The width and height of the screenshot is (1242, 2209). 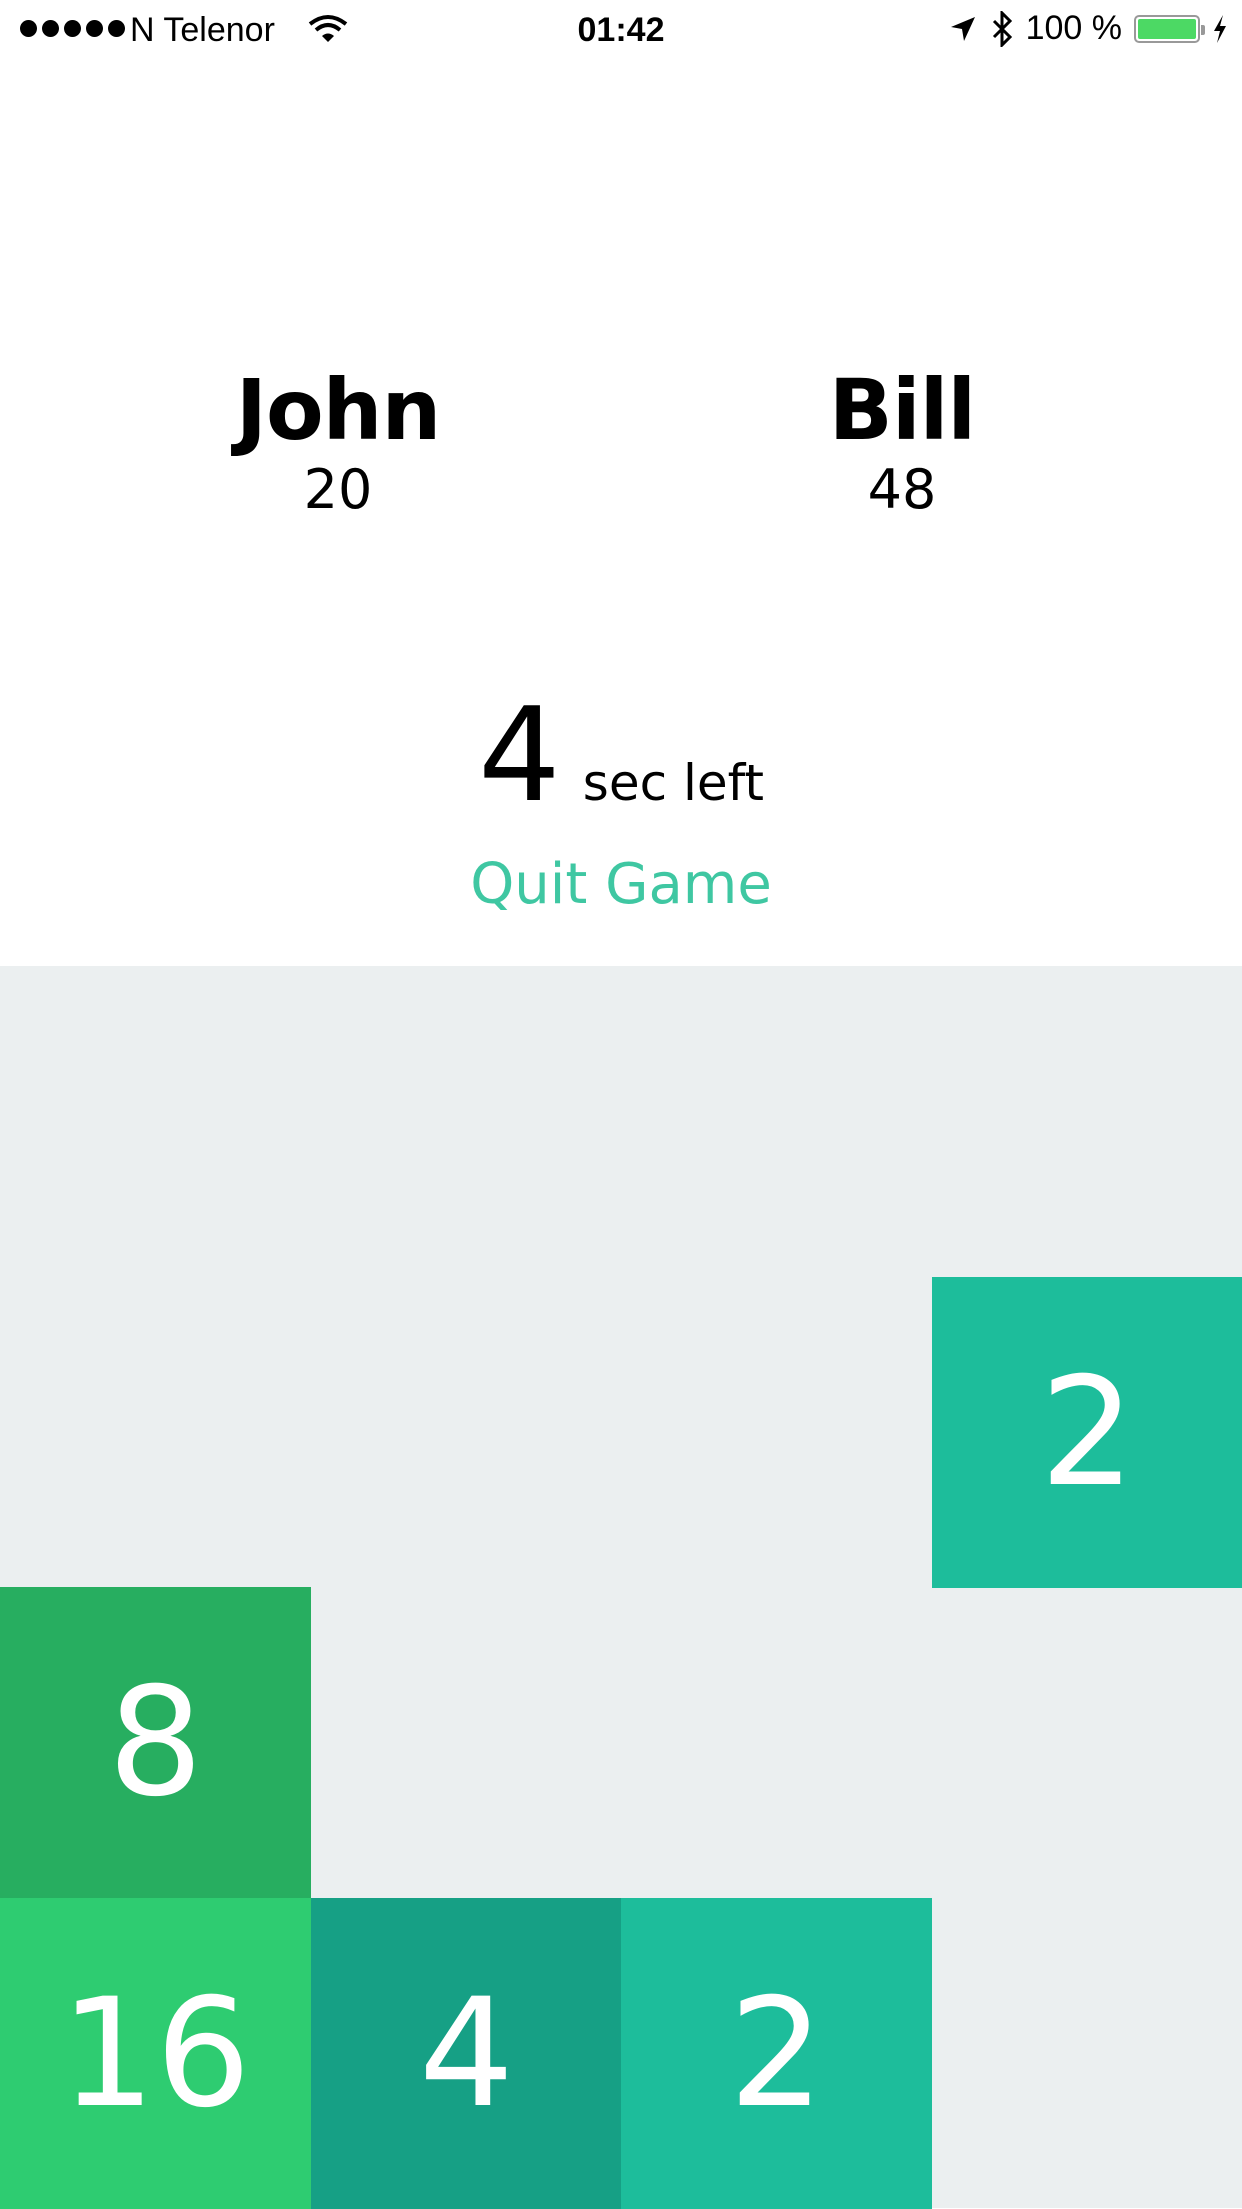 What do you see at coordinates (1169, 28) in the screenshot?
I see `battery-icon` at bounding box center [1169, 28].